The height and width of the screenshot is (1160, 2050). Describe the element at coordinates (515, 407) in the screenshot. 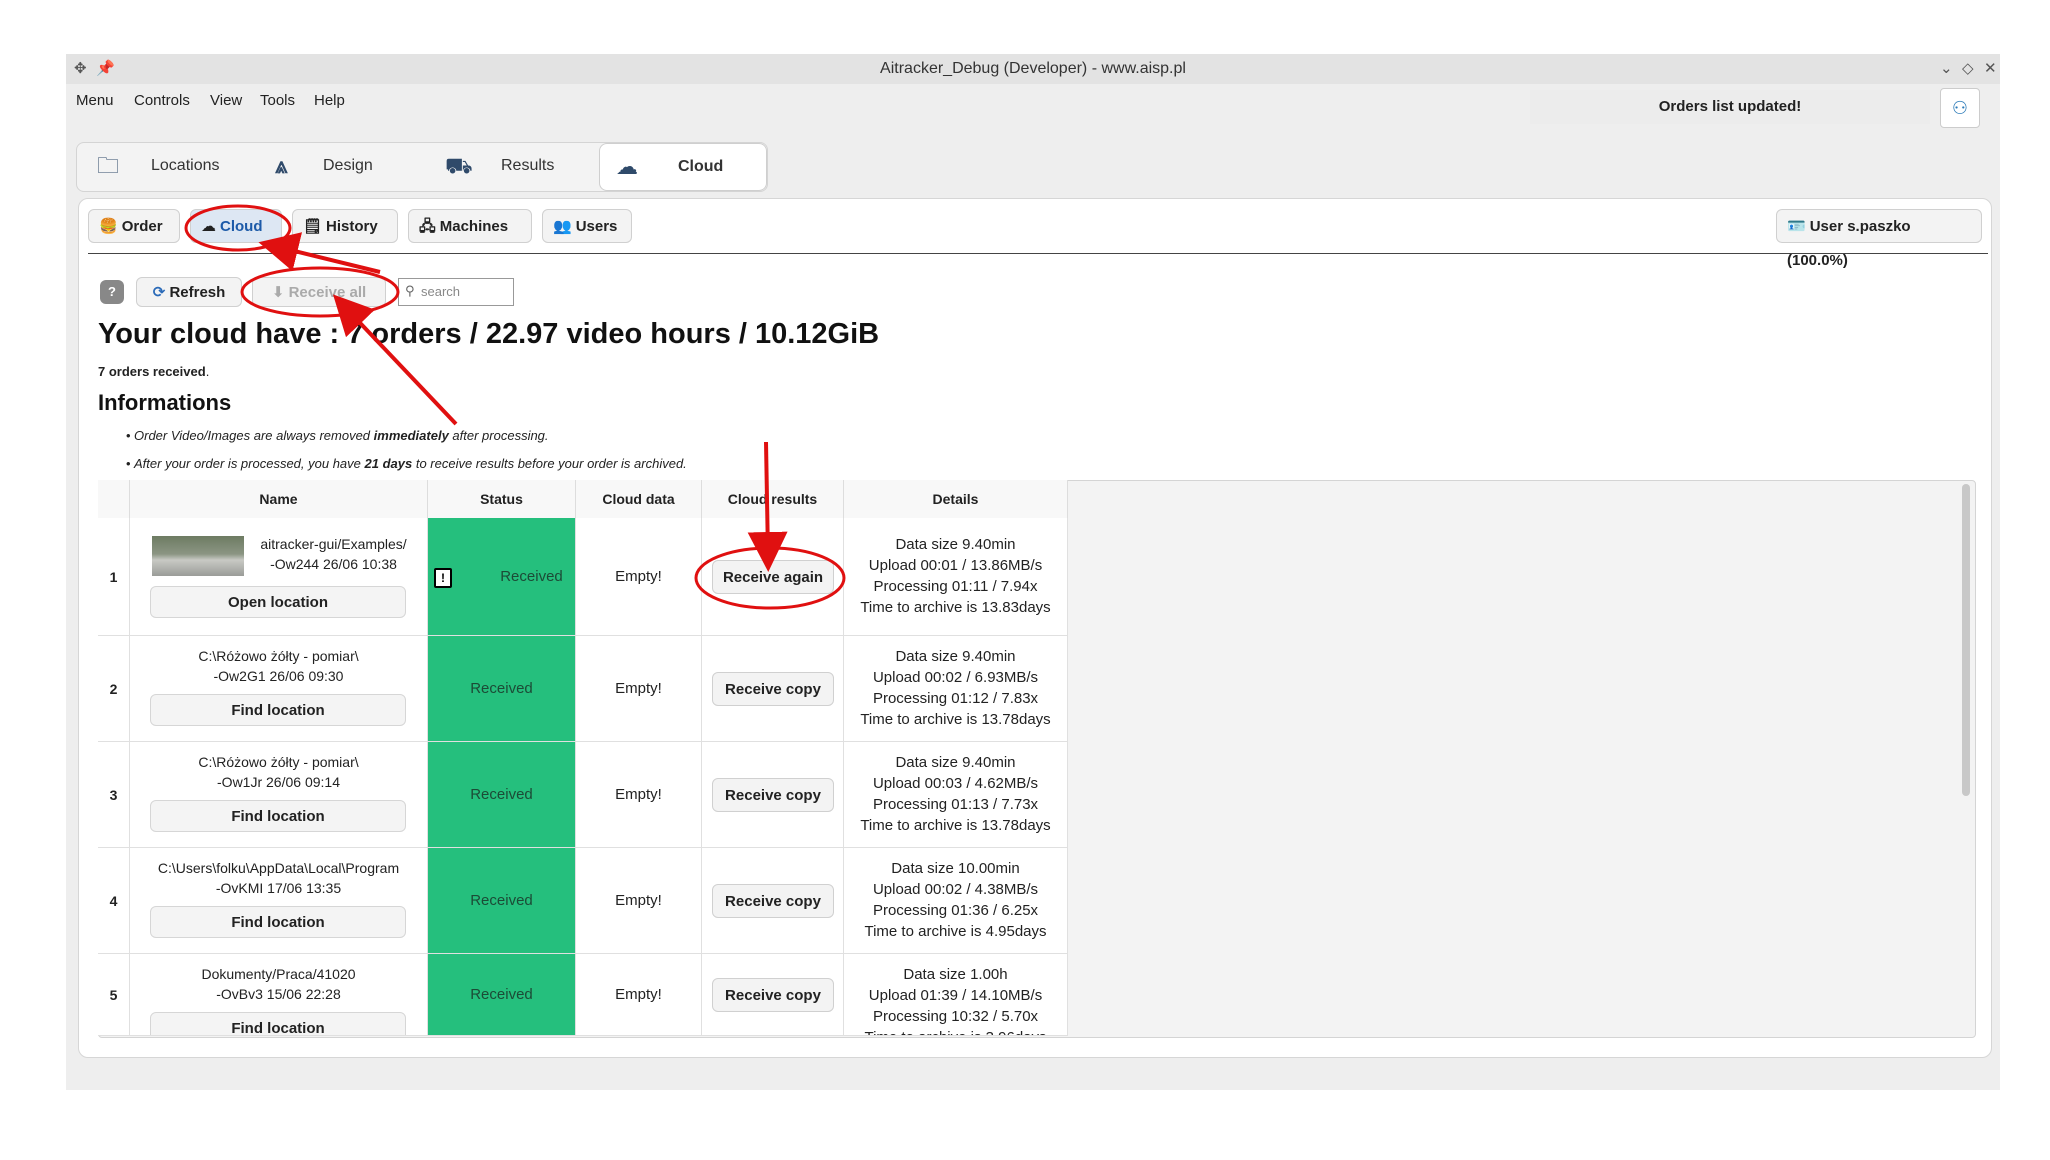

I see `annotation-overlay` at that location.